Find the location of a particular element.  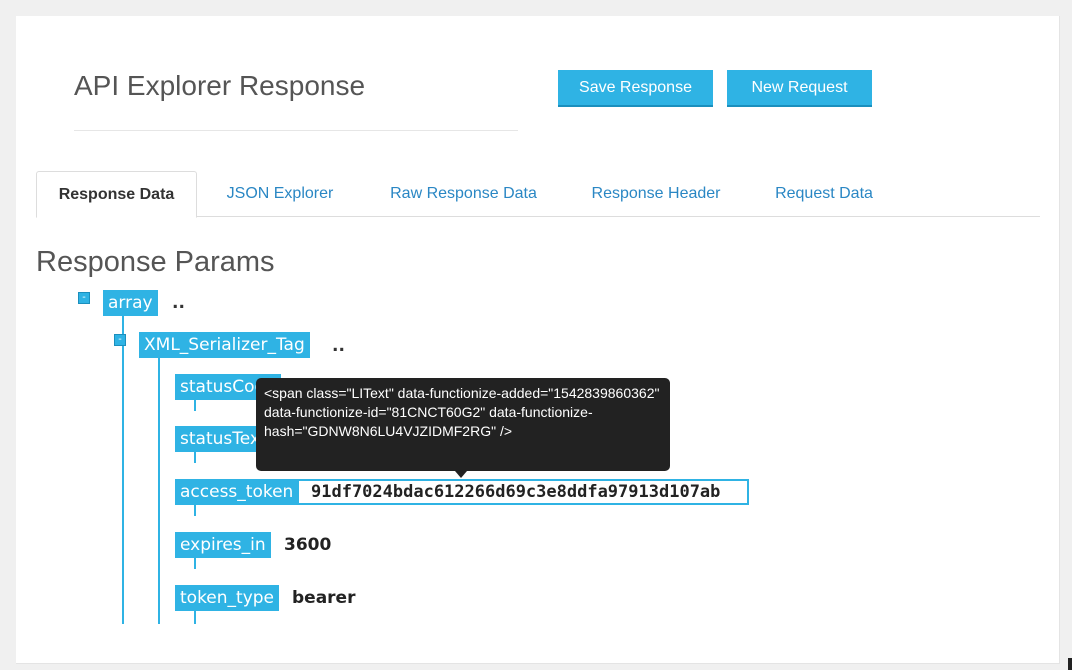

tab-json-explorer: JSON Explorer is located at coordinates (280, 194).